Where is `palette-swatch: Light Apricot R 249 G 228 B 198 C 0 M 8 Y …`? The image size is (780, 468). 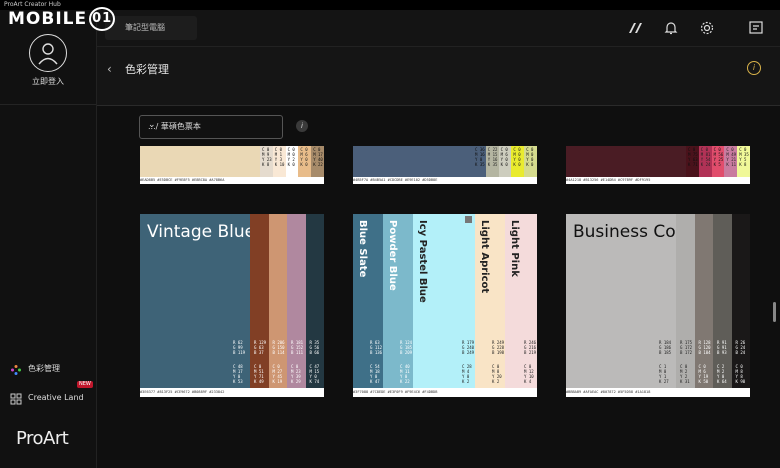 palette-swatch: Light Apricot R 249 G 228 B 198 C 0 M 8 Y … is located at coordinates (490, 305).